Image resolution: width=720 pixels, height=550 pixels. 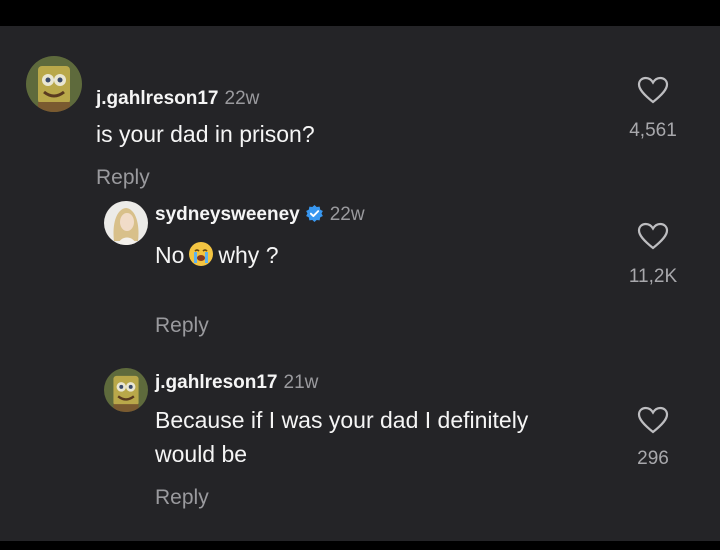 What do you see at coordinates (314, 213) in the screenshot?
I see `verified-badge-icon` at bounding box center [314, 213].